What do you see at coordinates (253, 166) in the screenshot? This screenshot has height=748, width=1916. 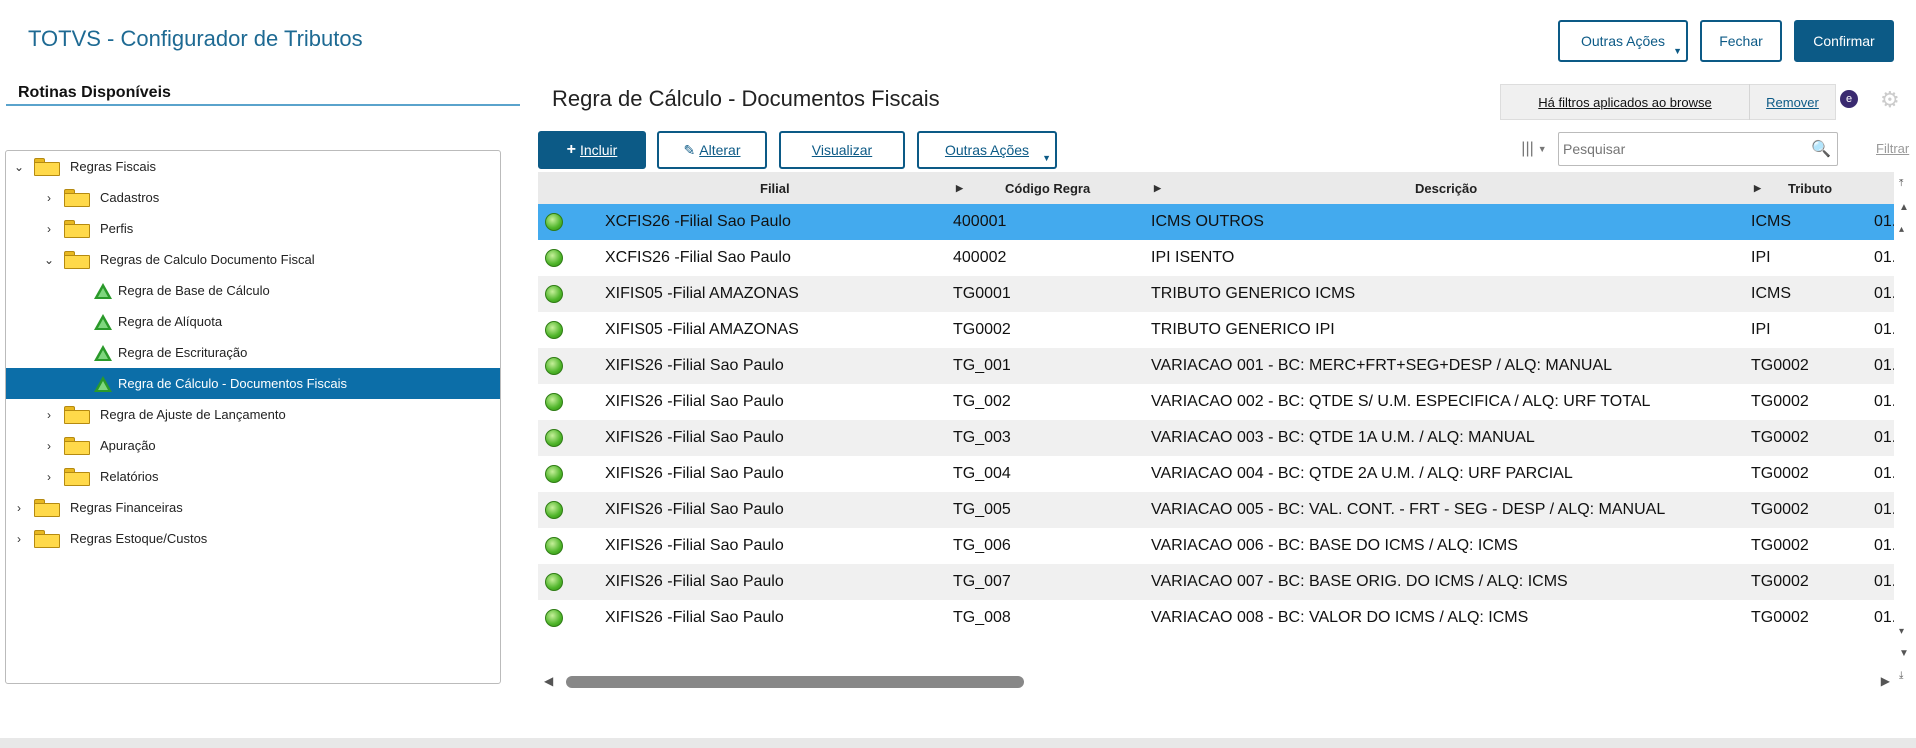 I see `tree-item-regras-fiscais: ⌄ Regras Fiscais` at bounding box center [253, 166].